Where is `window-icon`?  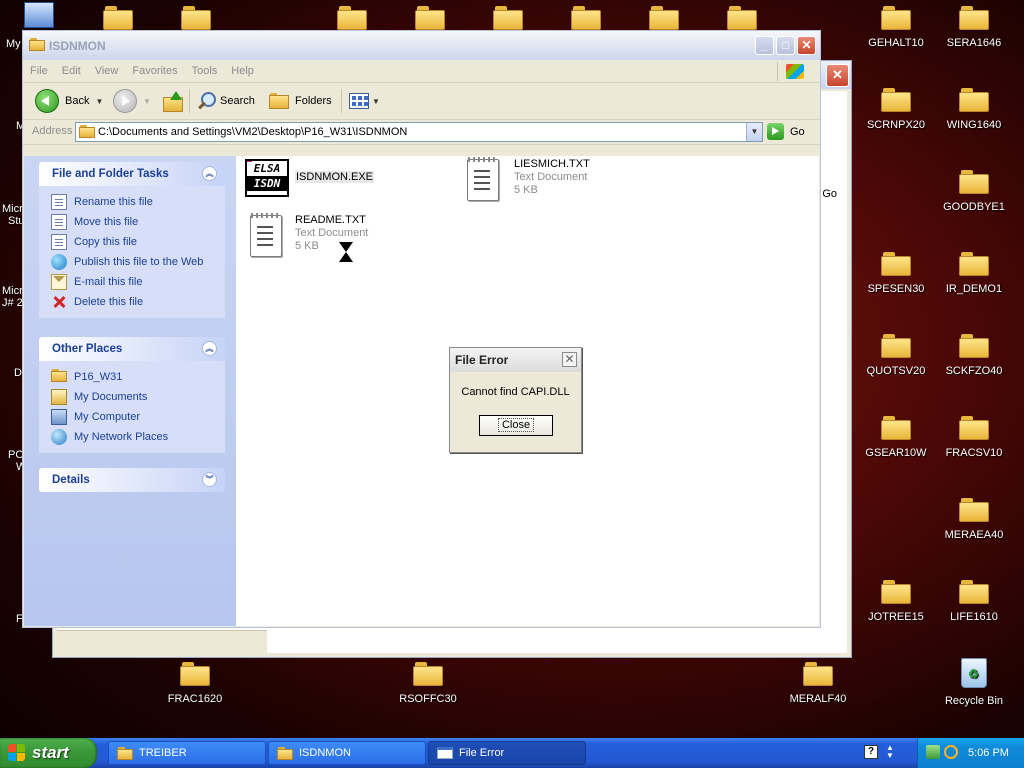
window-icon is located at coordinates (445, 753).